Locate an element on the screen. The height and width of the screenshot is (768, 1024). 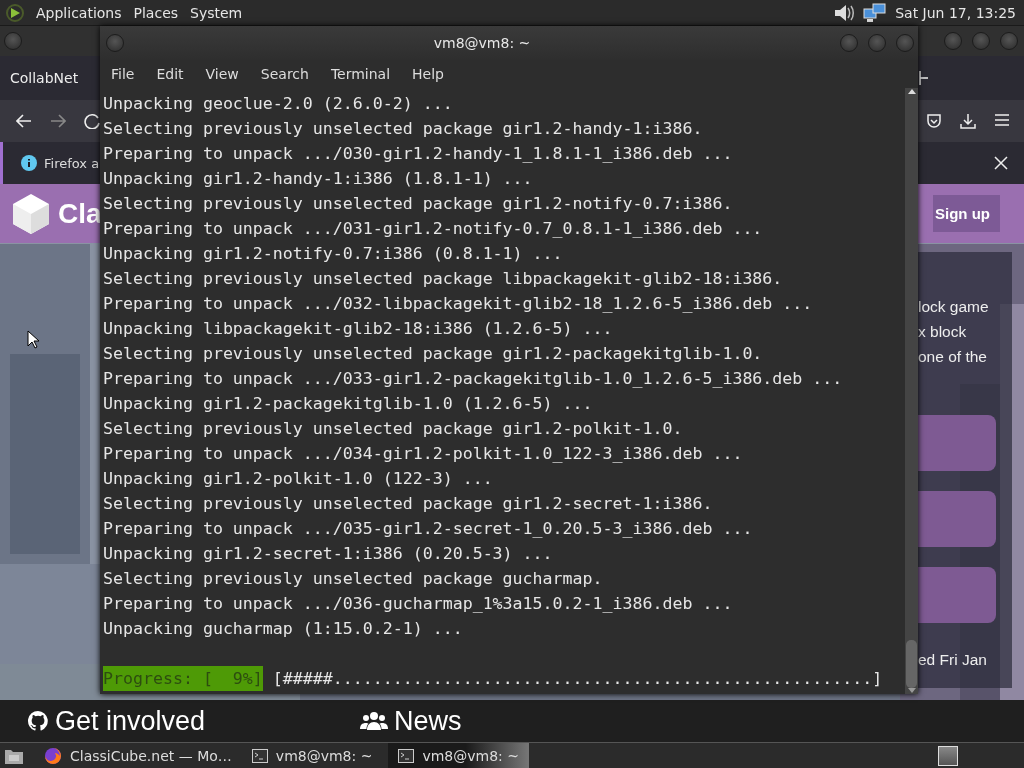
scrollbar-thumb is located at coordinates (911, 664).